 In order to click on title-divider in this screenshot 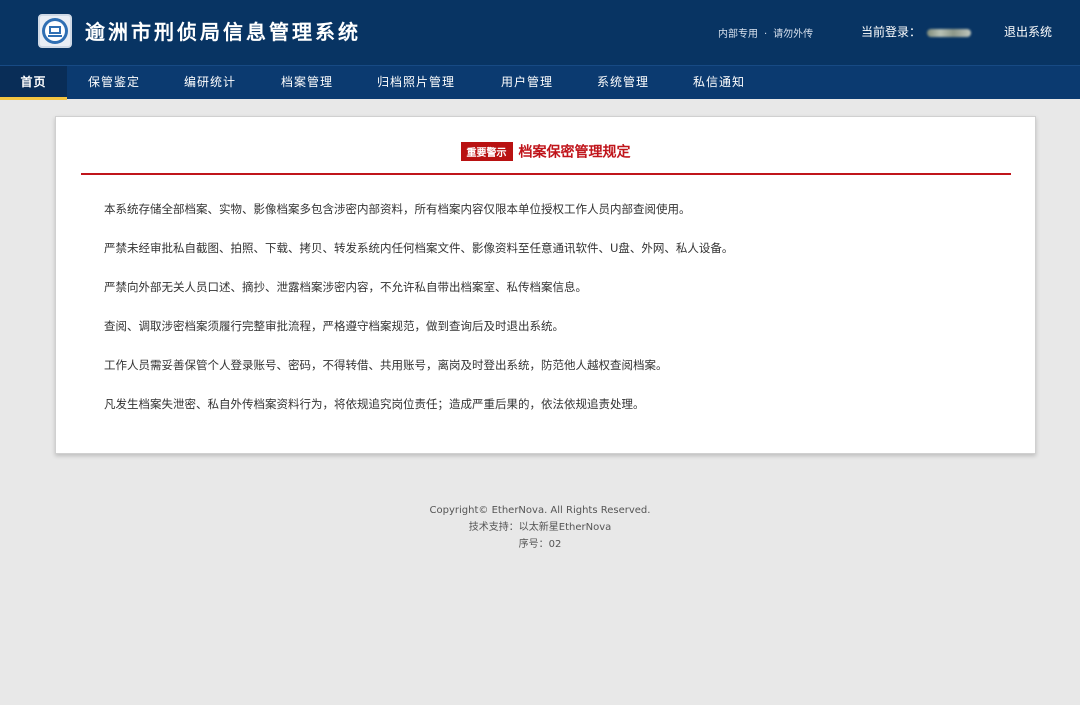, I will do `click(546, 174)`.